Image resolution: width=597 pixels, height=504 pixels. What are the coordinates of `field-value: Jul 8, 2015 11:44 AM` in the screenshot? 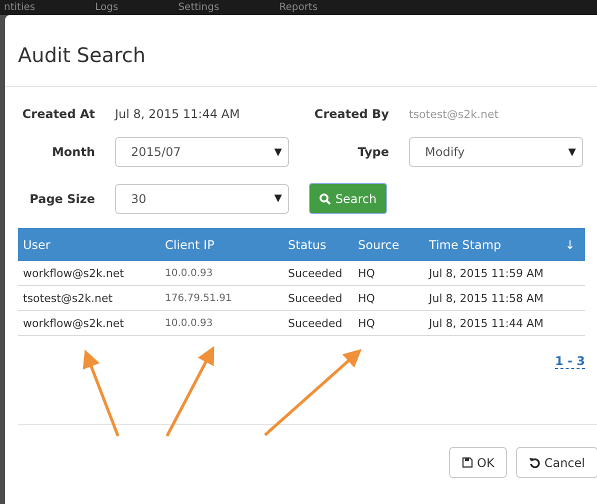 It's located at (178, 114).